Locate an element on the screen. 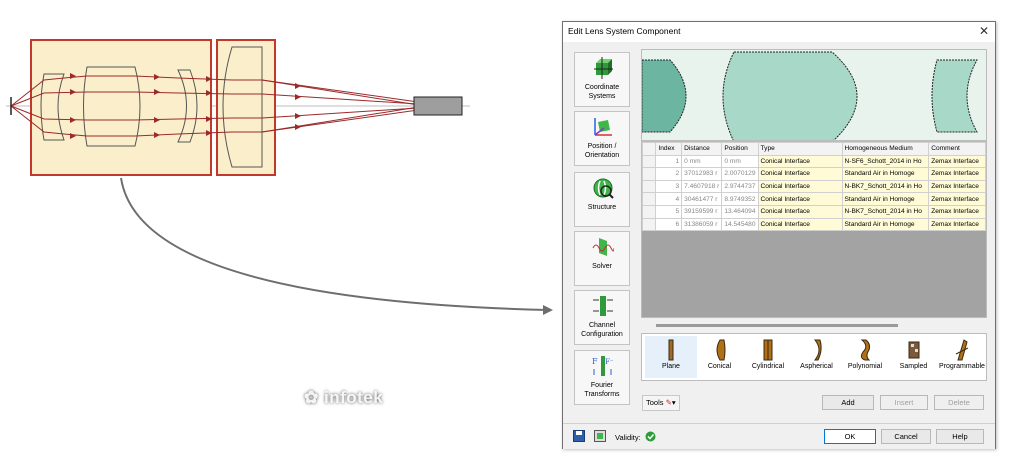  cell-position: 14.545480 is located at coordinates (740, 224).